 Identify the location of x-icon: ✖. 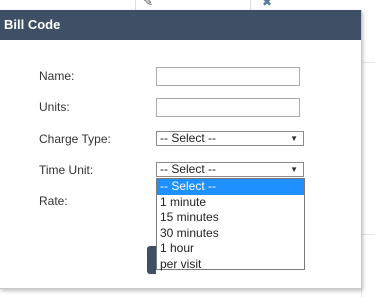
(267, 4).